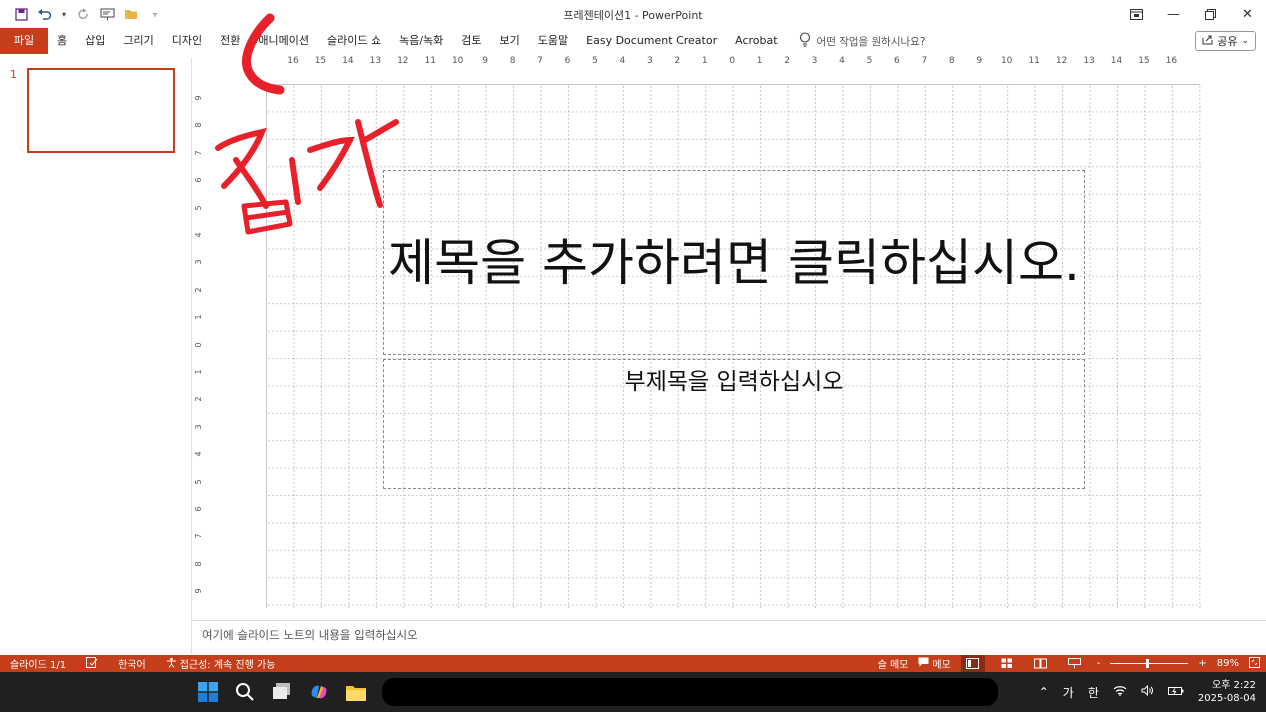  Describe the element at coordinates (1044, 692) in the screenshot. I see `chevron-up-icon: ⌃` at that location.